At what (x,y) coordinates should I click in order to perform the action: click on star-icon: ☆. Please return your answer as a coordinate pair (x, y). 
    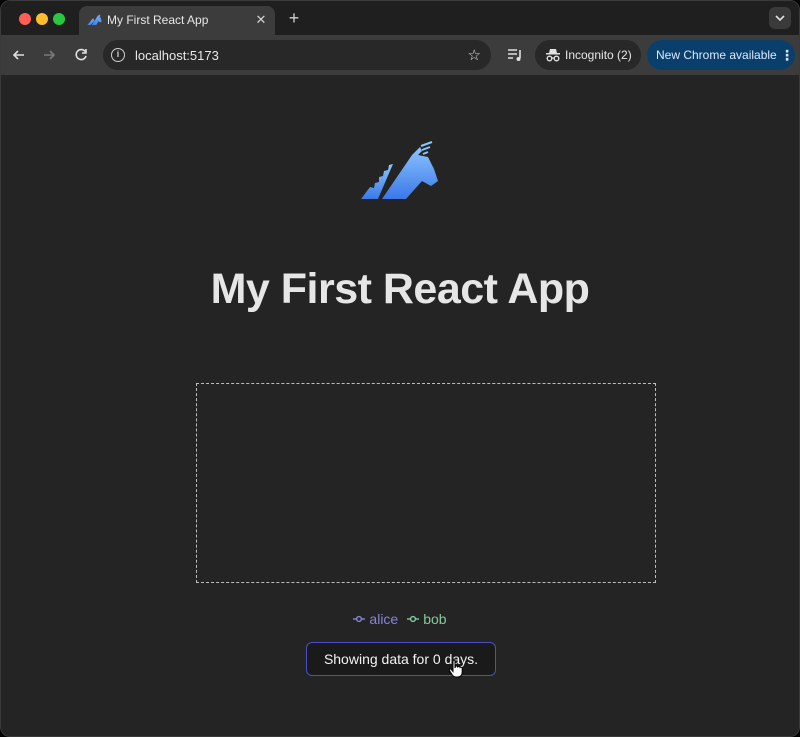
    Looking at the image, I should click on (474, 55).